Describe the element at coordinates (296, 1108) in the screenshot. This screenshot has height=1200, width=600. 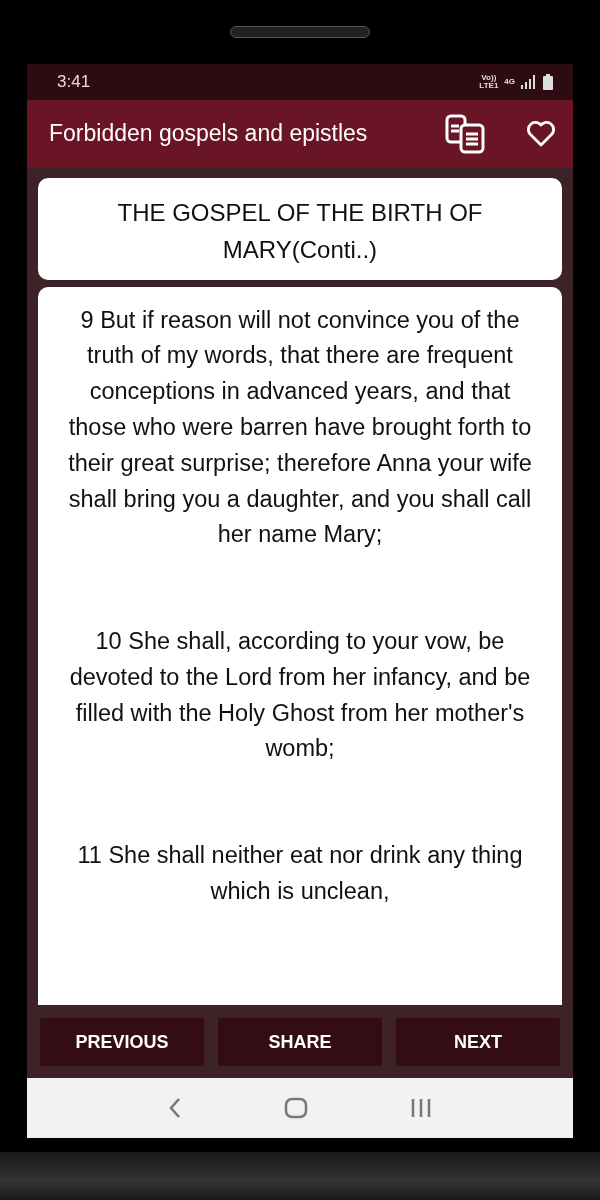
I see `home-icon` at that location.